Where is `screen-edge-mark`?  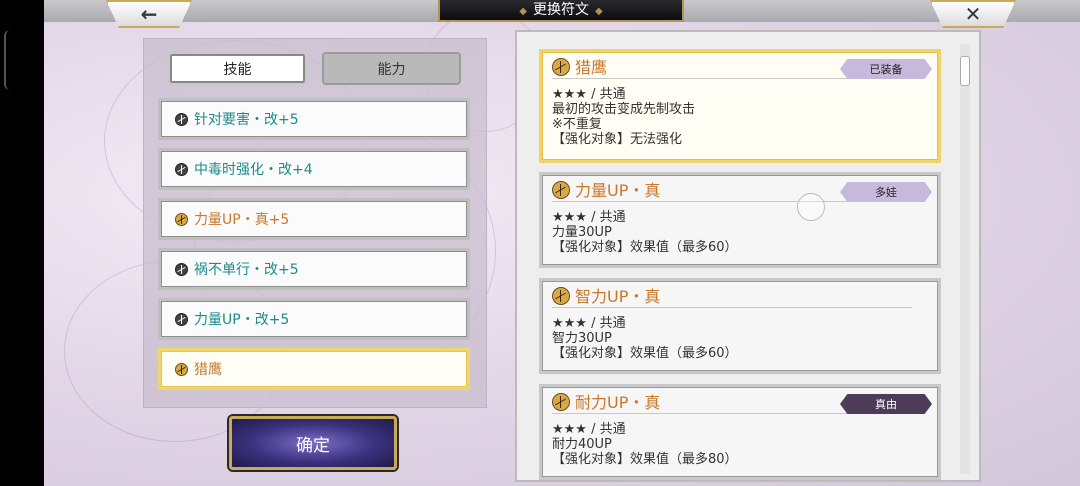
screen-edge-mark is located at coordinates (9, 60).